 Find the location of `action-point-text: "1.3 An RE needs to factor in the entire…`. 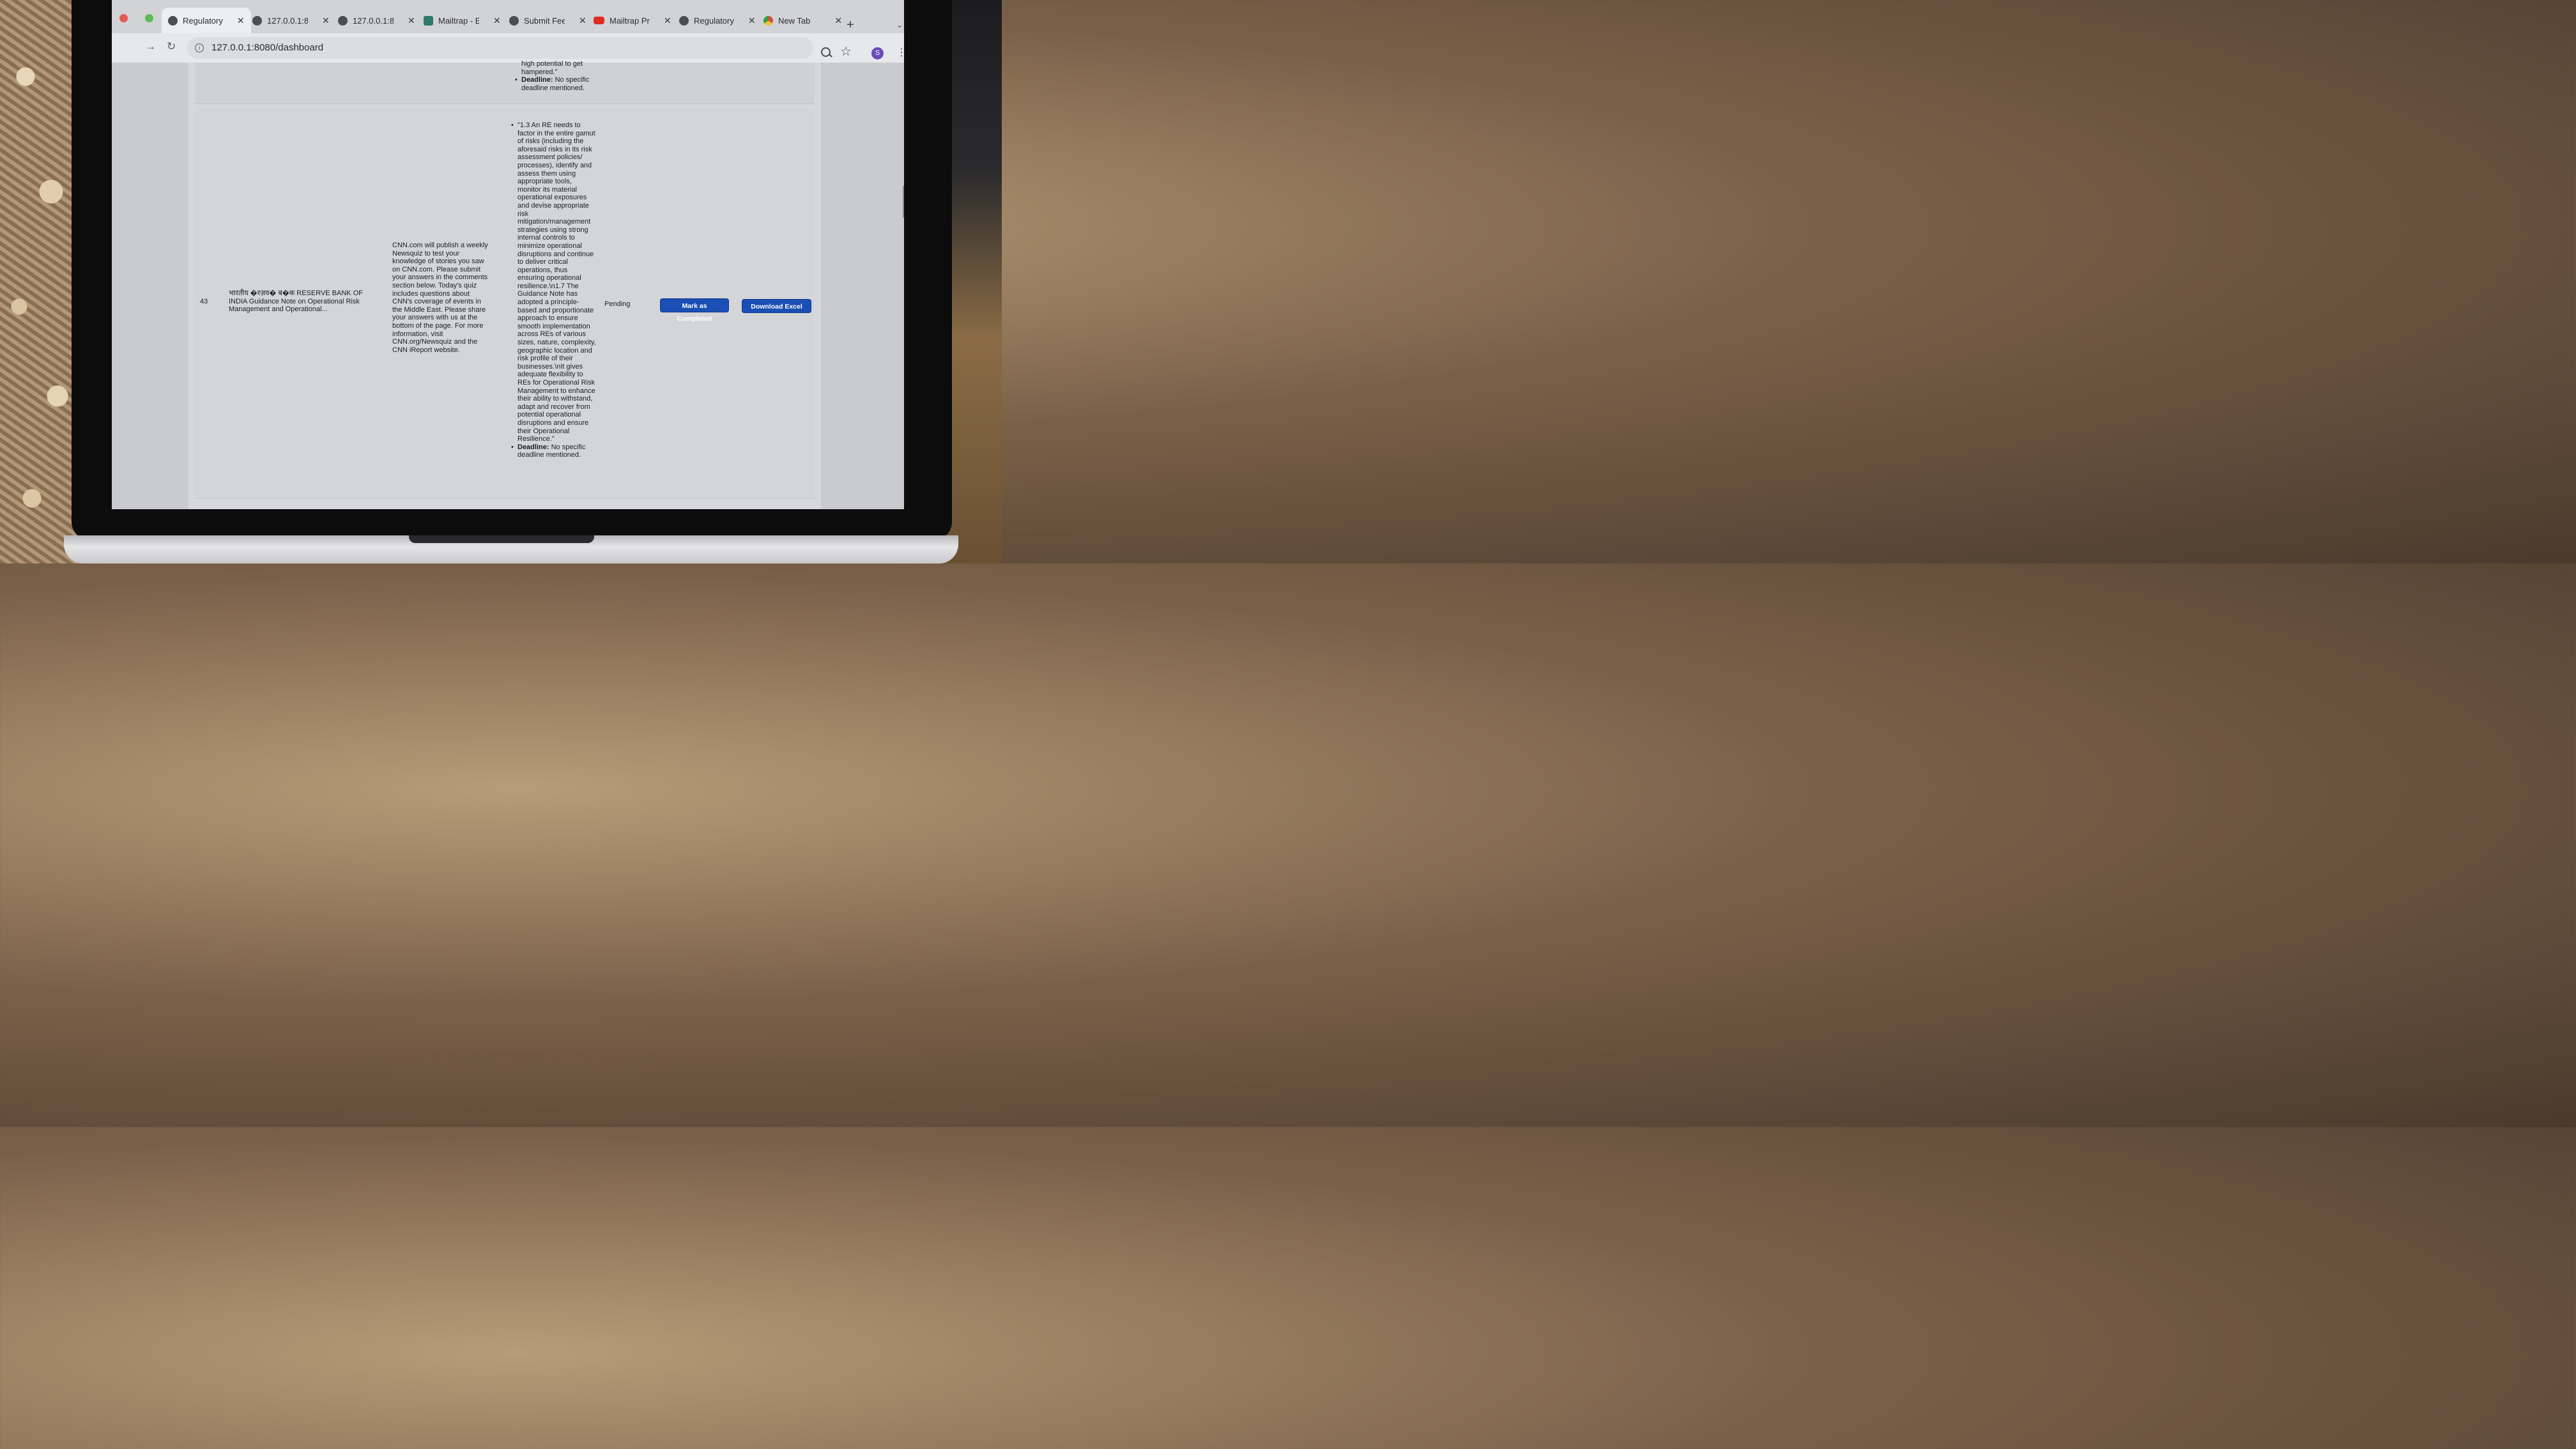

action-point-text: "1.3 An RE needs to factor in the entire… is located at coordinates (557, 282).